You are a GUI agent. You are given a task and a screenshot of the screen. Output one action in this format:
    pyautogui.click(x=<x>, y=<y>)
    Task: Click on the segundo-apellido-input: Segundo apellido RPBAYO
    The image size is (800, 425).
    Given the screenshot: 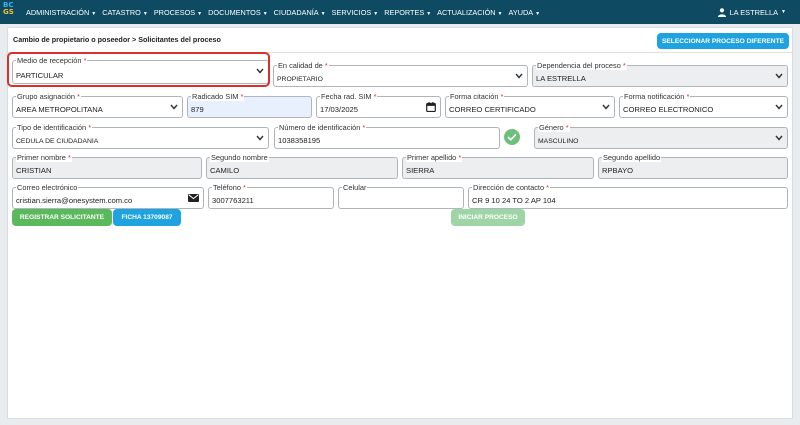 What is the action you would take?
    pyautogui.click(x=693, y=166)
    